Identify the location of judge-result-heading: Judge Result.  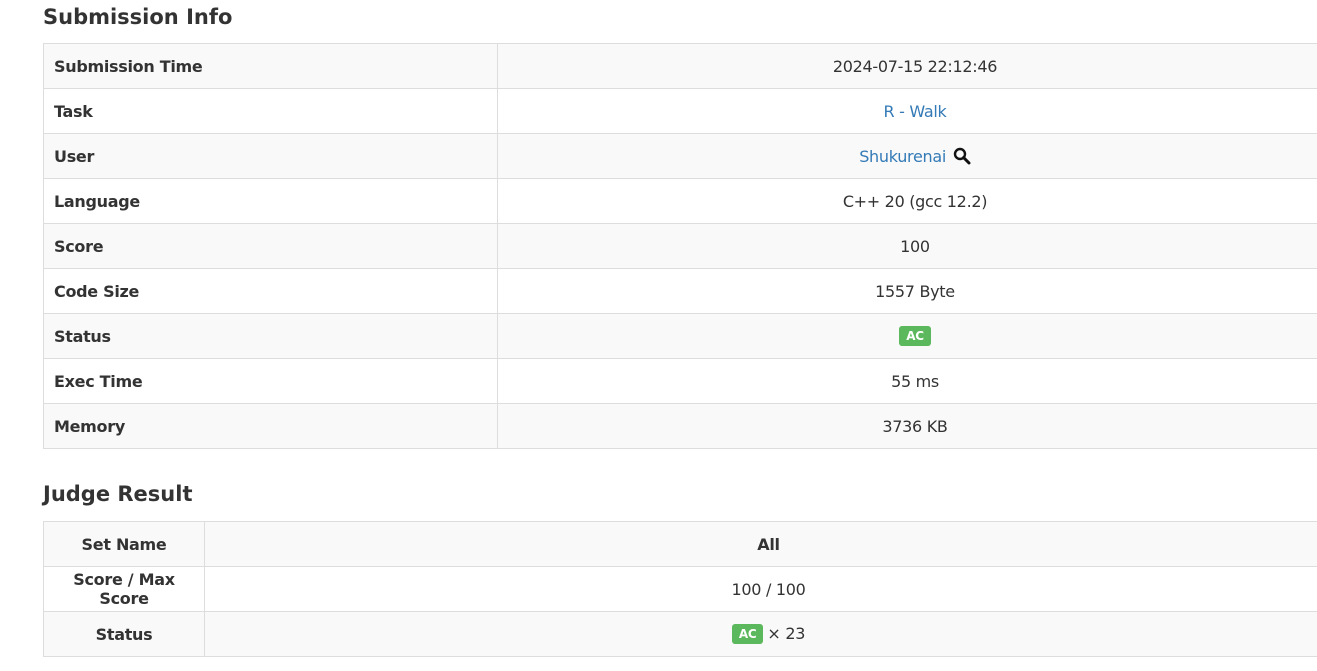
(118, 494).